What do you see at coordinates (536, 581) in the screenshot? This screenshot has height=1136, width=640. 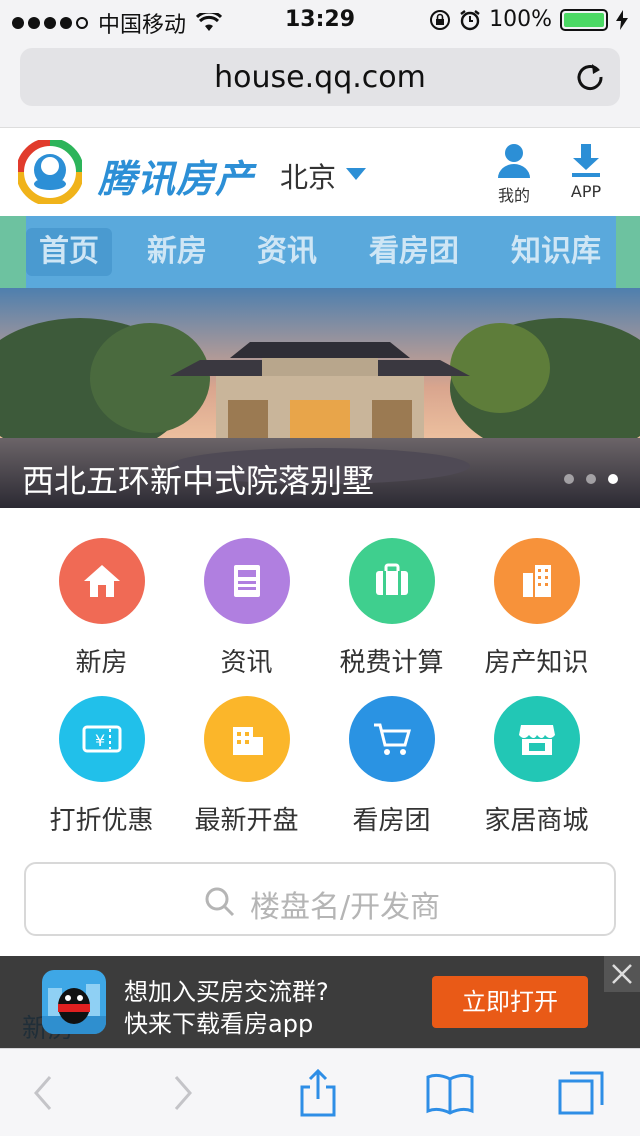 I see `building-icon` at bounding box center [536, 581].